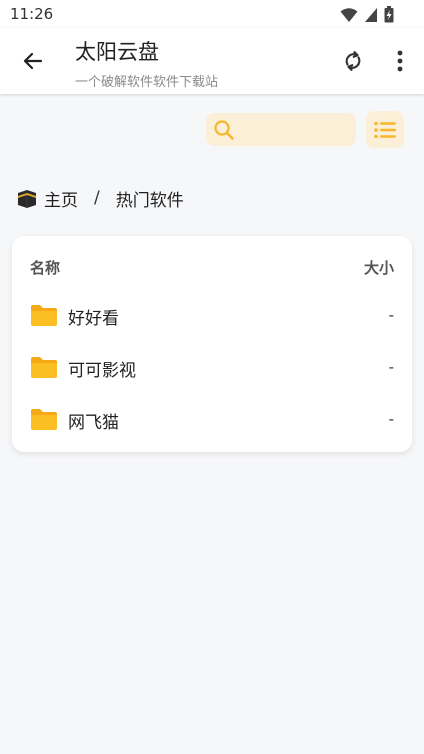  I want to click on kaaba-icon, so click(27, 199).